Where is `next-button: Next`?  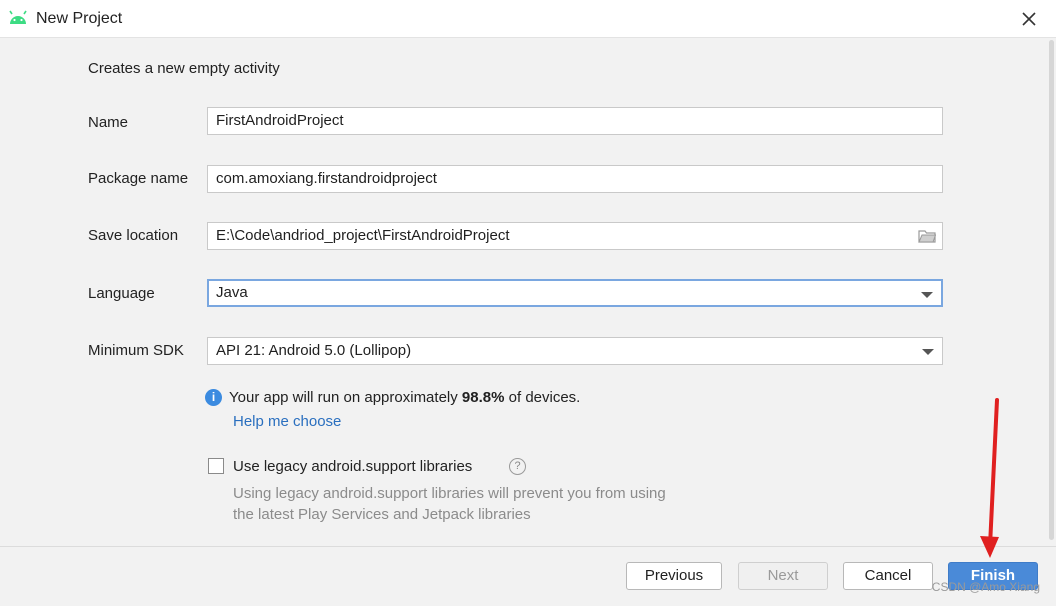 next-button: Next is located at coordinates (783, 576).